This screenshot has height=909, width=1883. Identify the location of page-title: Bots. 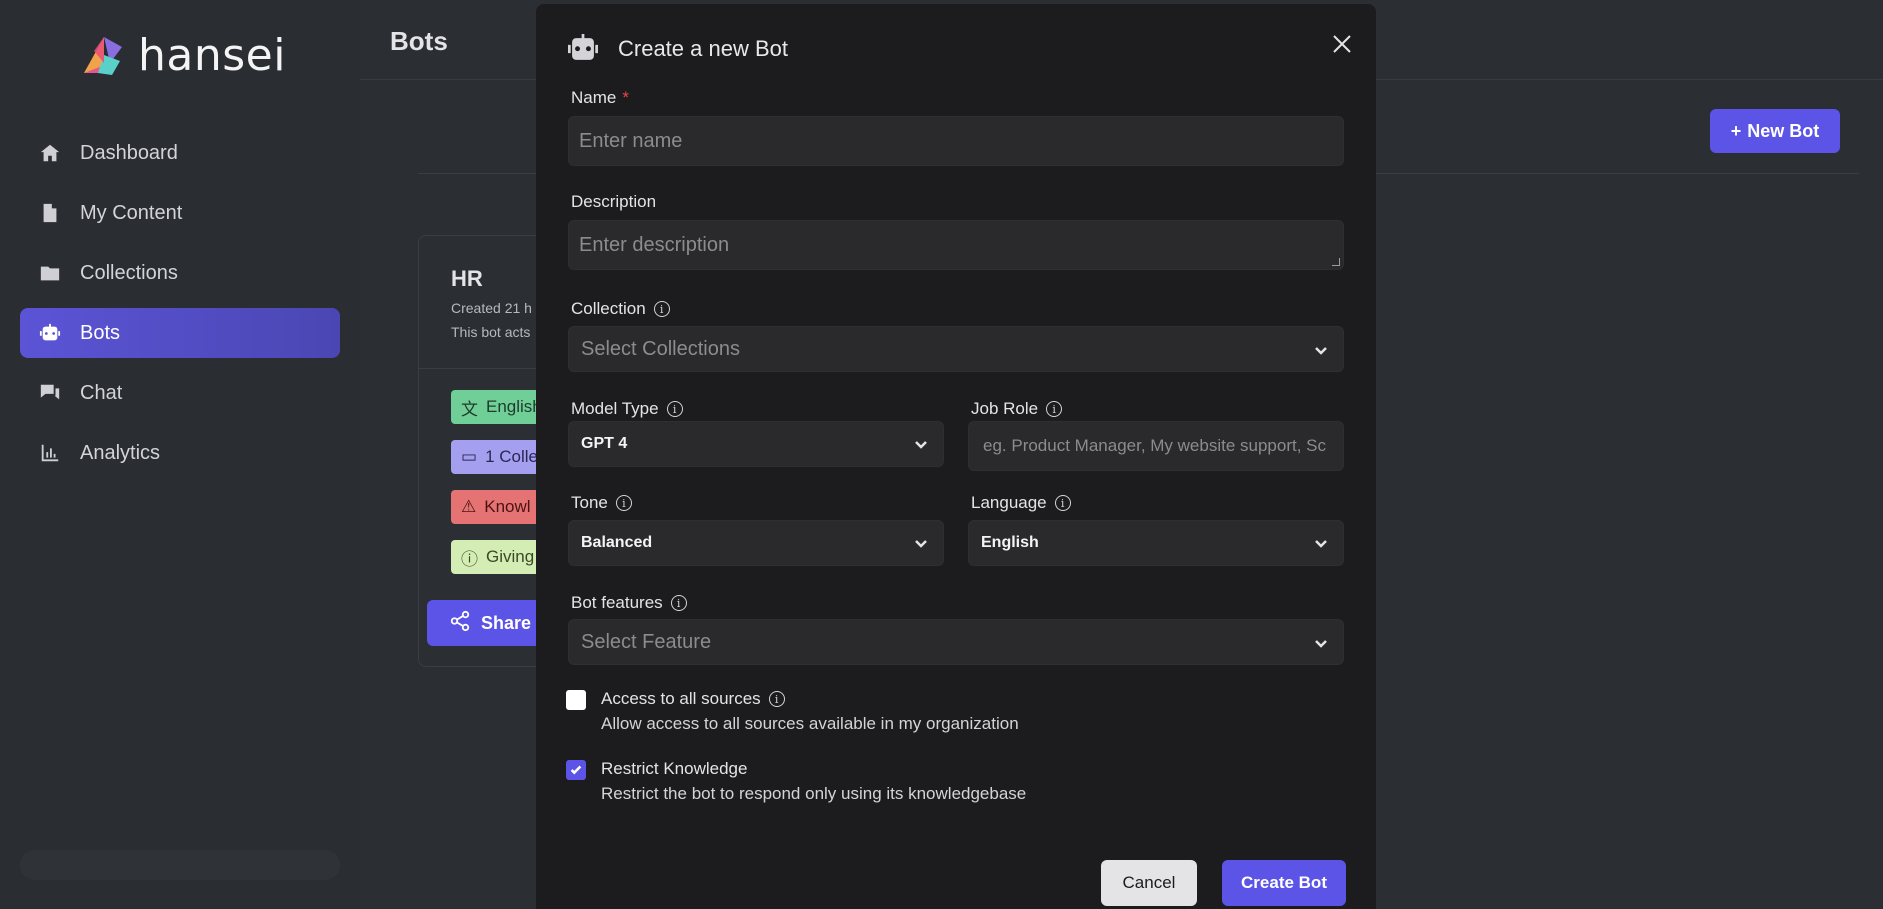
(419, 41).